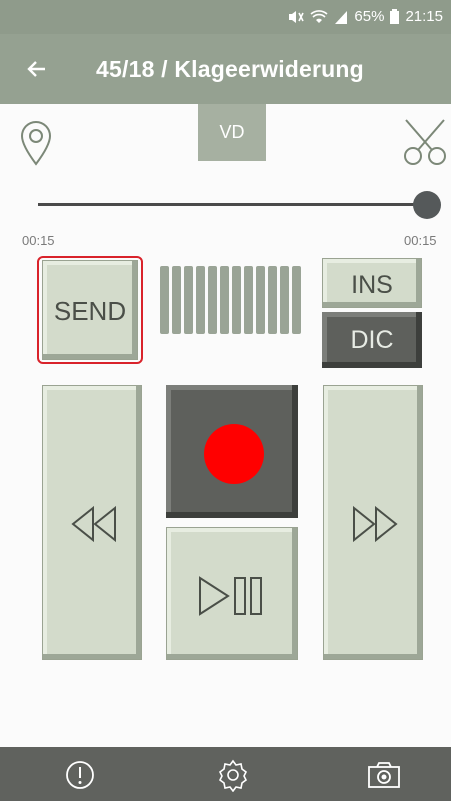  I want to click on scissors-icon, so click(425, 142).